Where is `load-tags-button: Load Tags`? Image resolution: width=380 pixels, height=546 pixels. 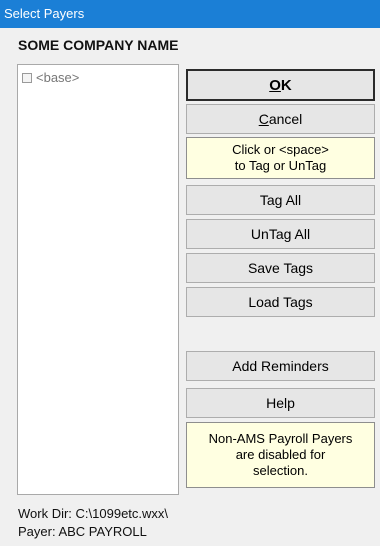 load-tags-button: Load Tags is located at coordinates (280, 302).